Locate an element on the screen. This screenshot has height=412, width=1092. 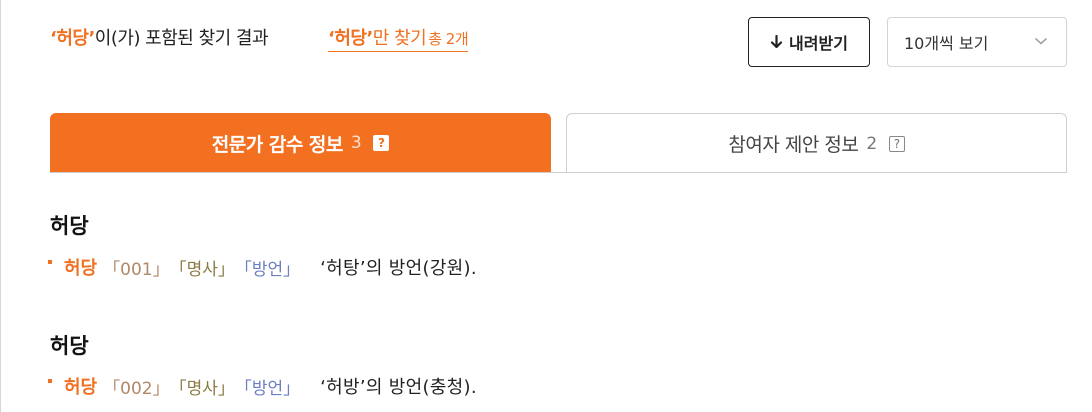
entry-definition-row: 허당 「001」 「명사」 「방언」 ‘허탕’의 방언(강원). is located at coordinates (262, 267).